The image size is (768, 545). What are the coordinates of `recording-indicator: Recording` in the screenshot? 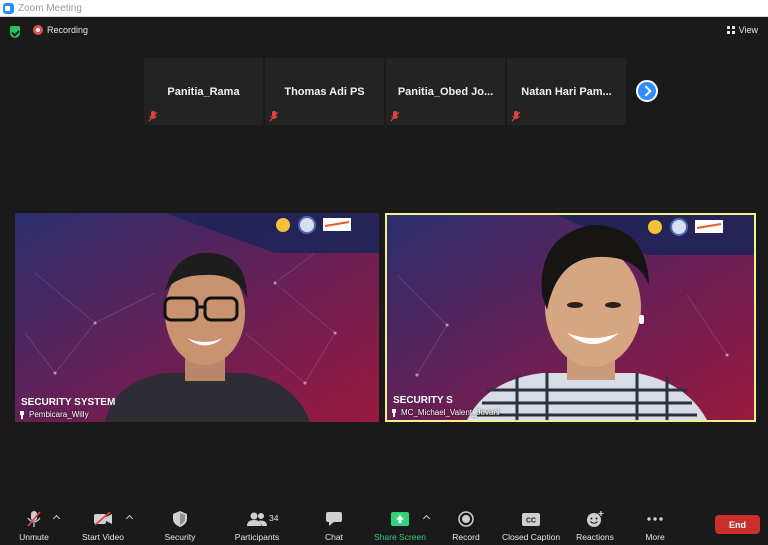 It's located at (60, 30).